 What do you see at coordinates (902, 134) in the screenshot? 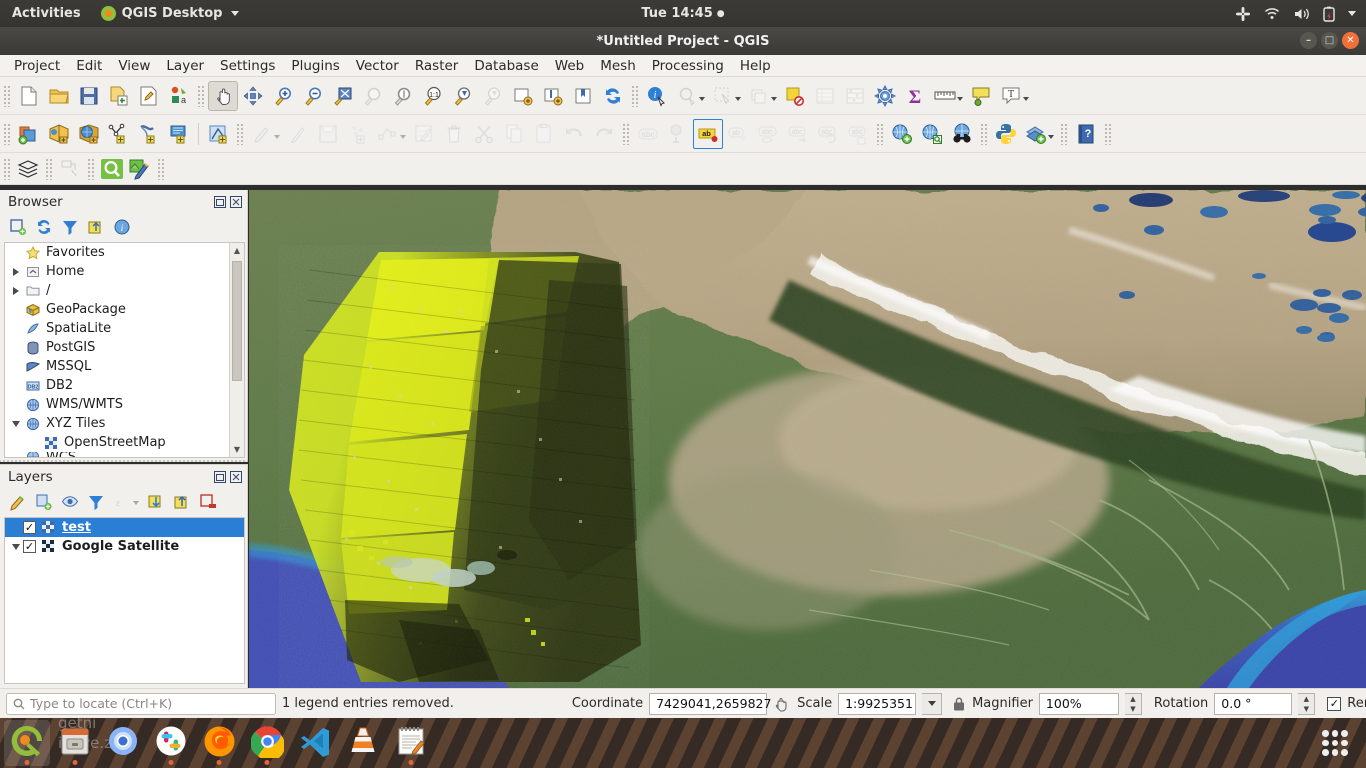
I see `metasearch-add-icon` at bounding box center [902, 134].